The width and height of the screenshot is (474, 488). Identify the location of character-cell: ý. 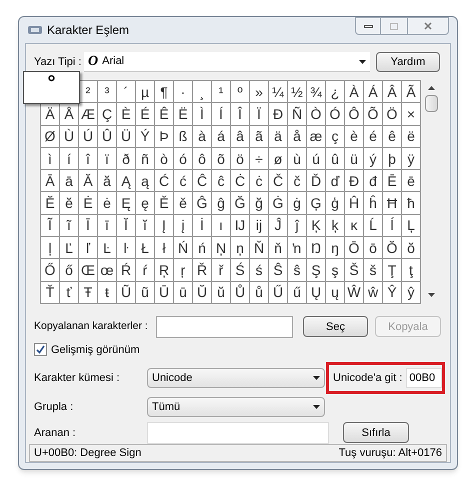
(373, 159).